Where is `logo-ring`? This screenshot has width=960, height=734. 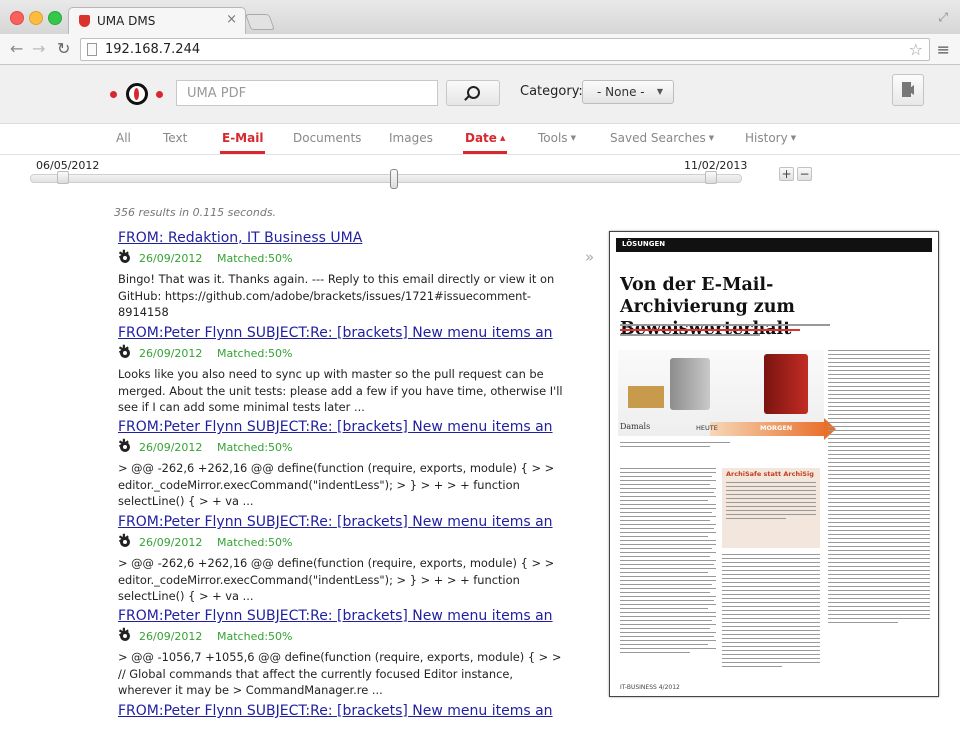 logo-ring is located at coordinates (137, 94).